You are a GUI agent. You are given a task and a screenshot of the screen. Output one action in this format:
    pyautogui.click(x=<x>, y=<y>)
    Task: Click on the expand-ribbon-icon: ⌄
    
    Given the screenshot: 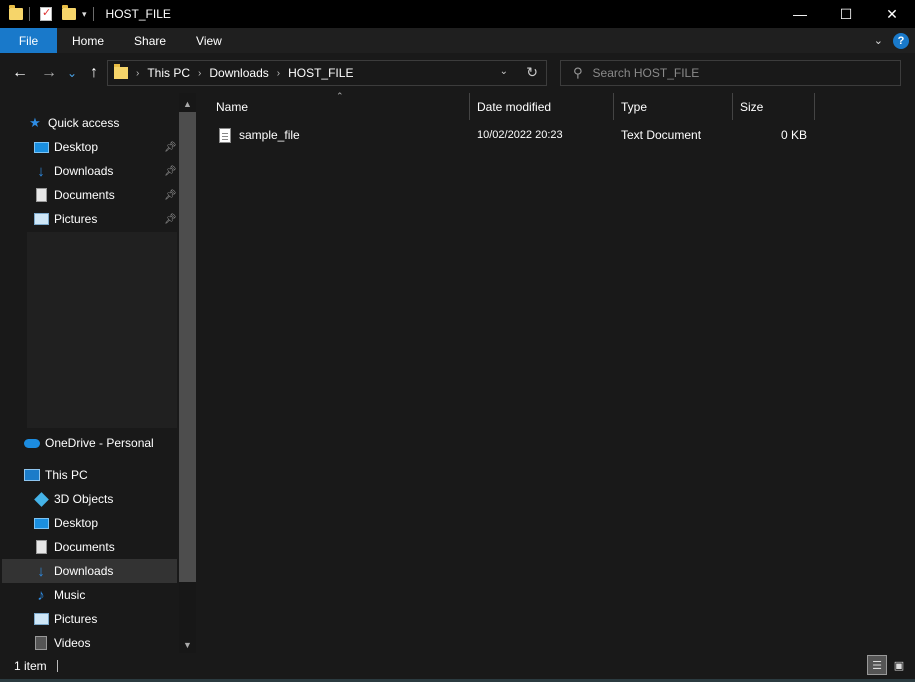 What is the action you would take?
    pyautogui.click(x=878, y=40)
    